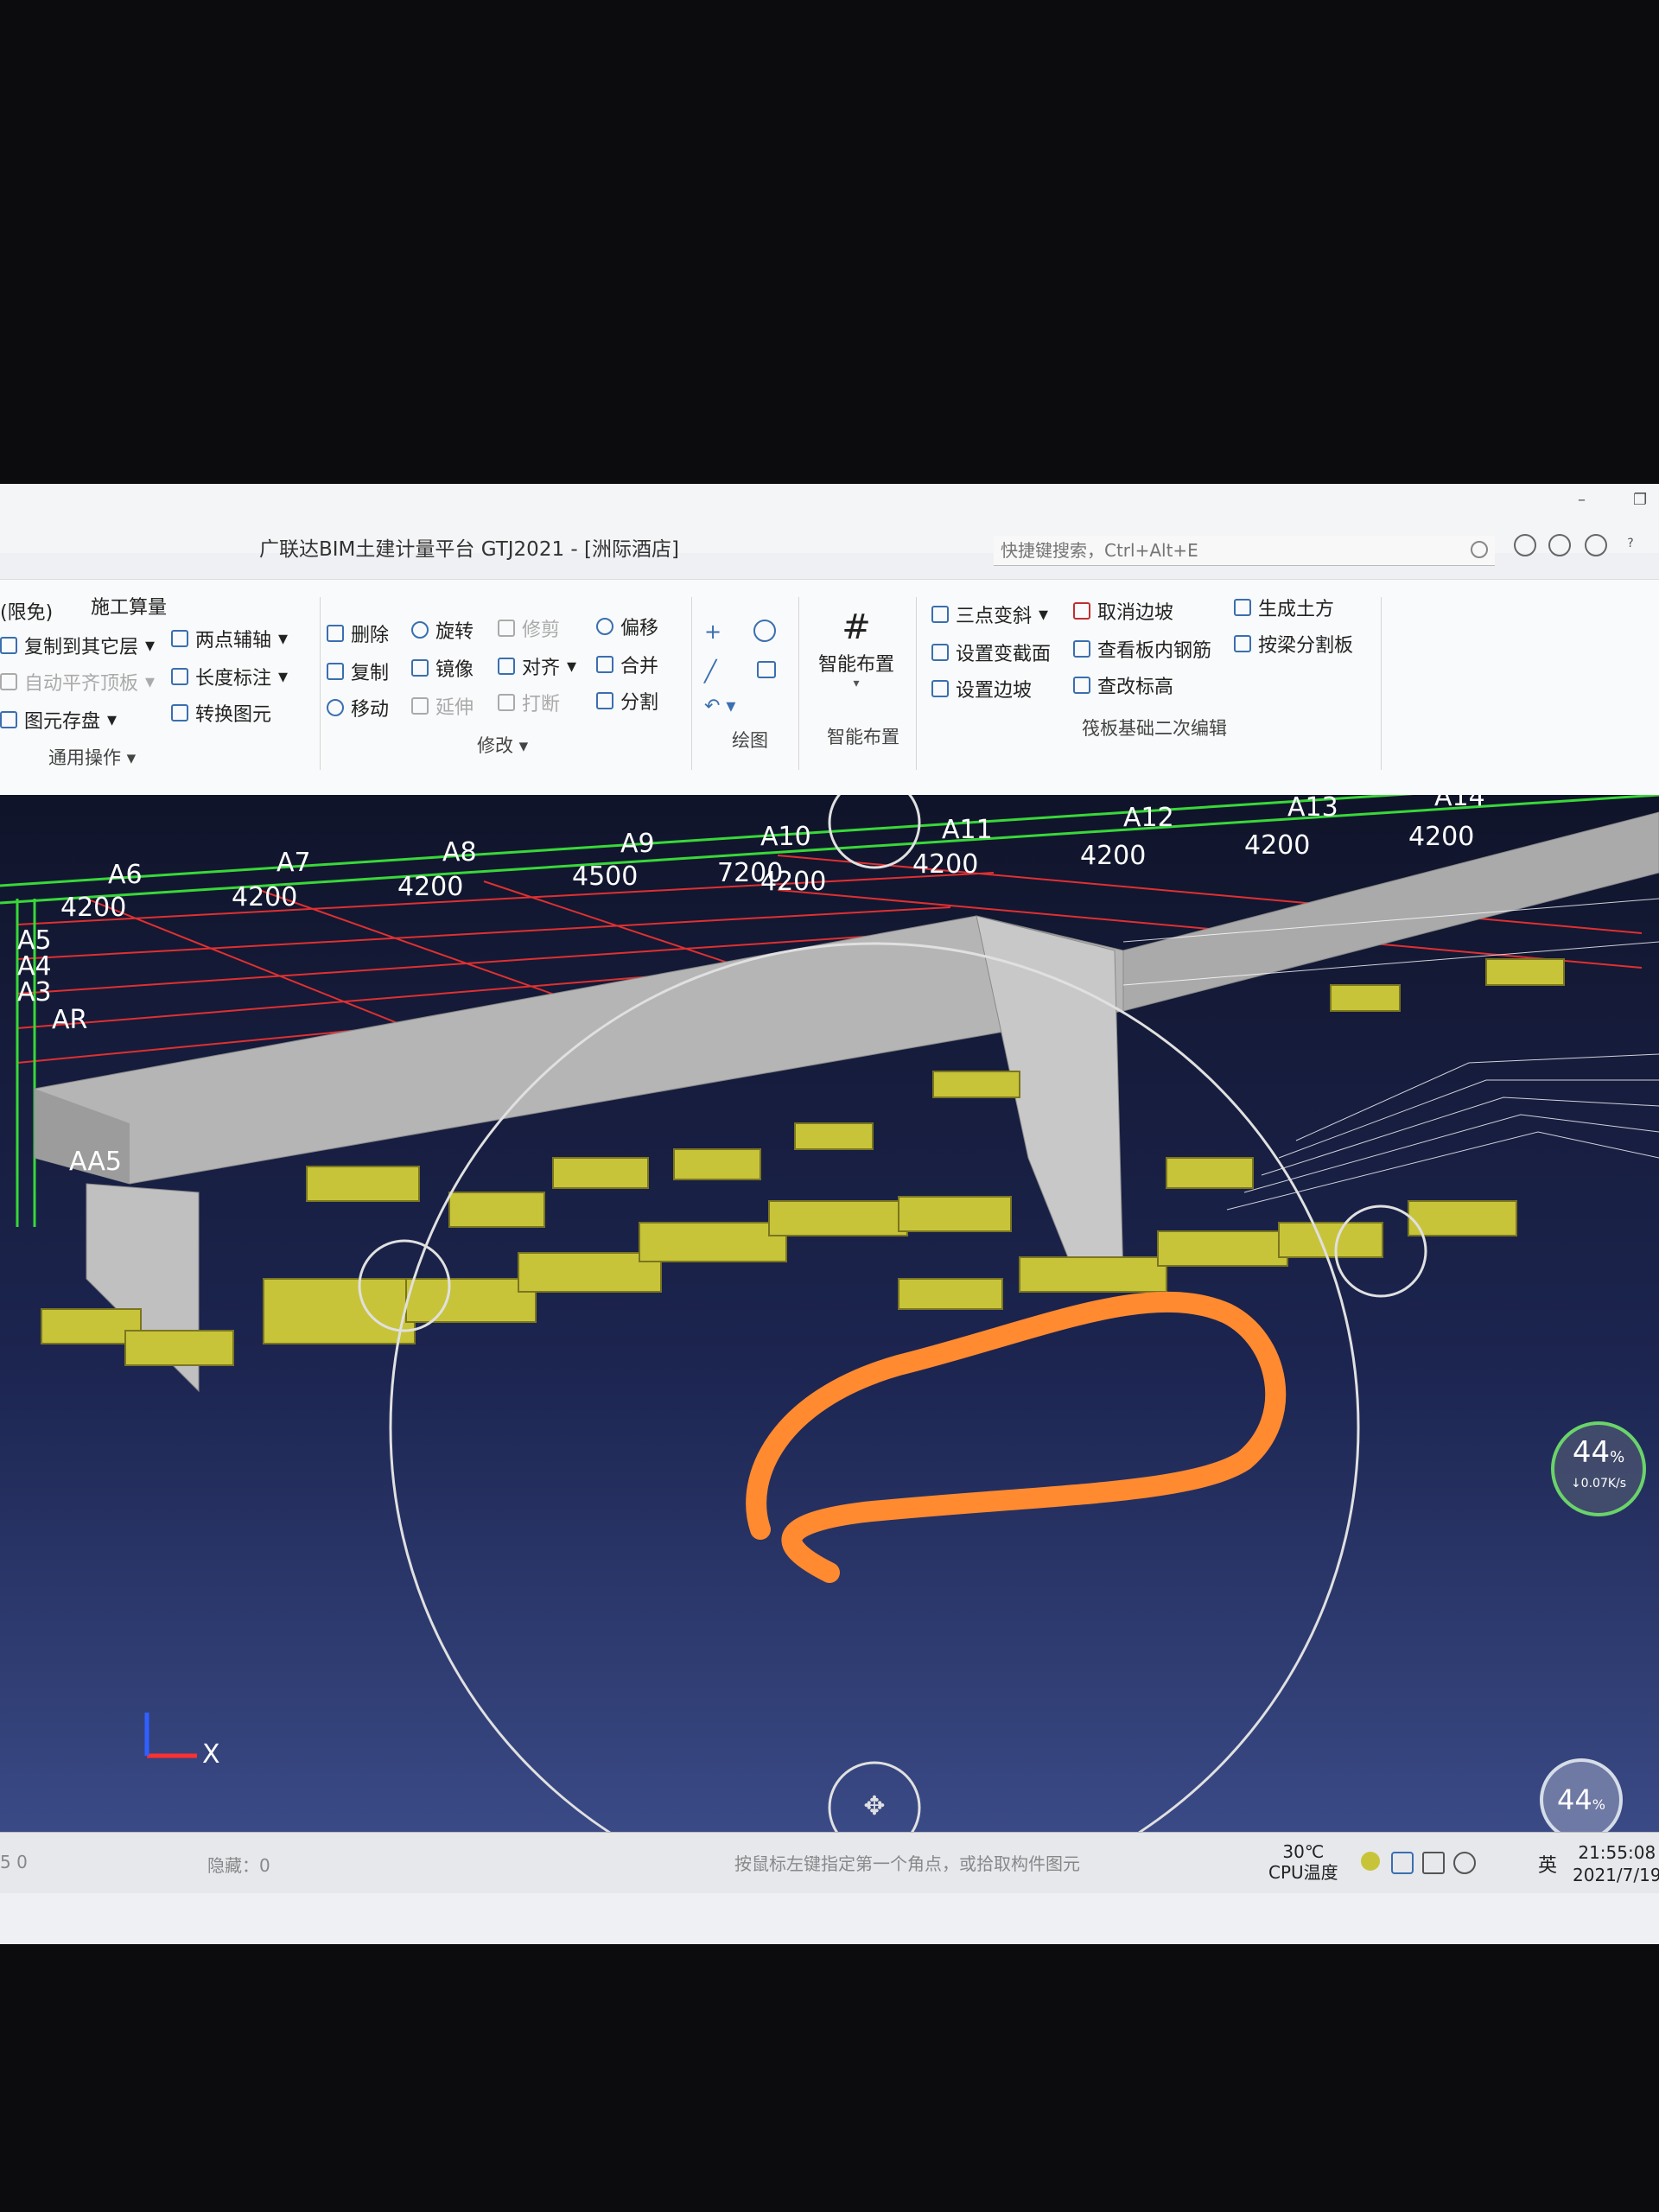 Image resolution: width=1659 pixels, height=2212 pixels. What do you see at coordinates (764, 631) in the screenshot?
I see `circle-draw-icon` at bounding box center [764, 631].